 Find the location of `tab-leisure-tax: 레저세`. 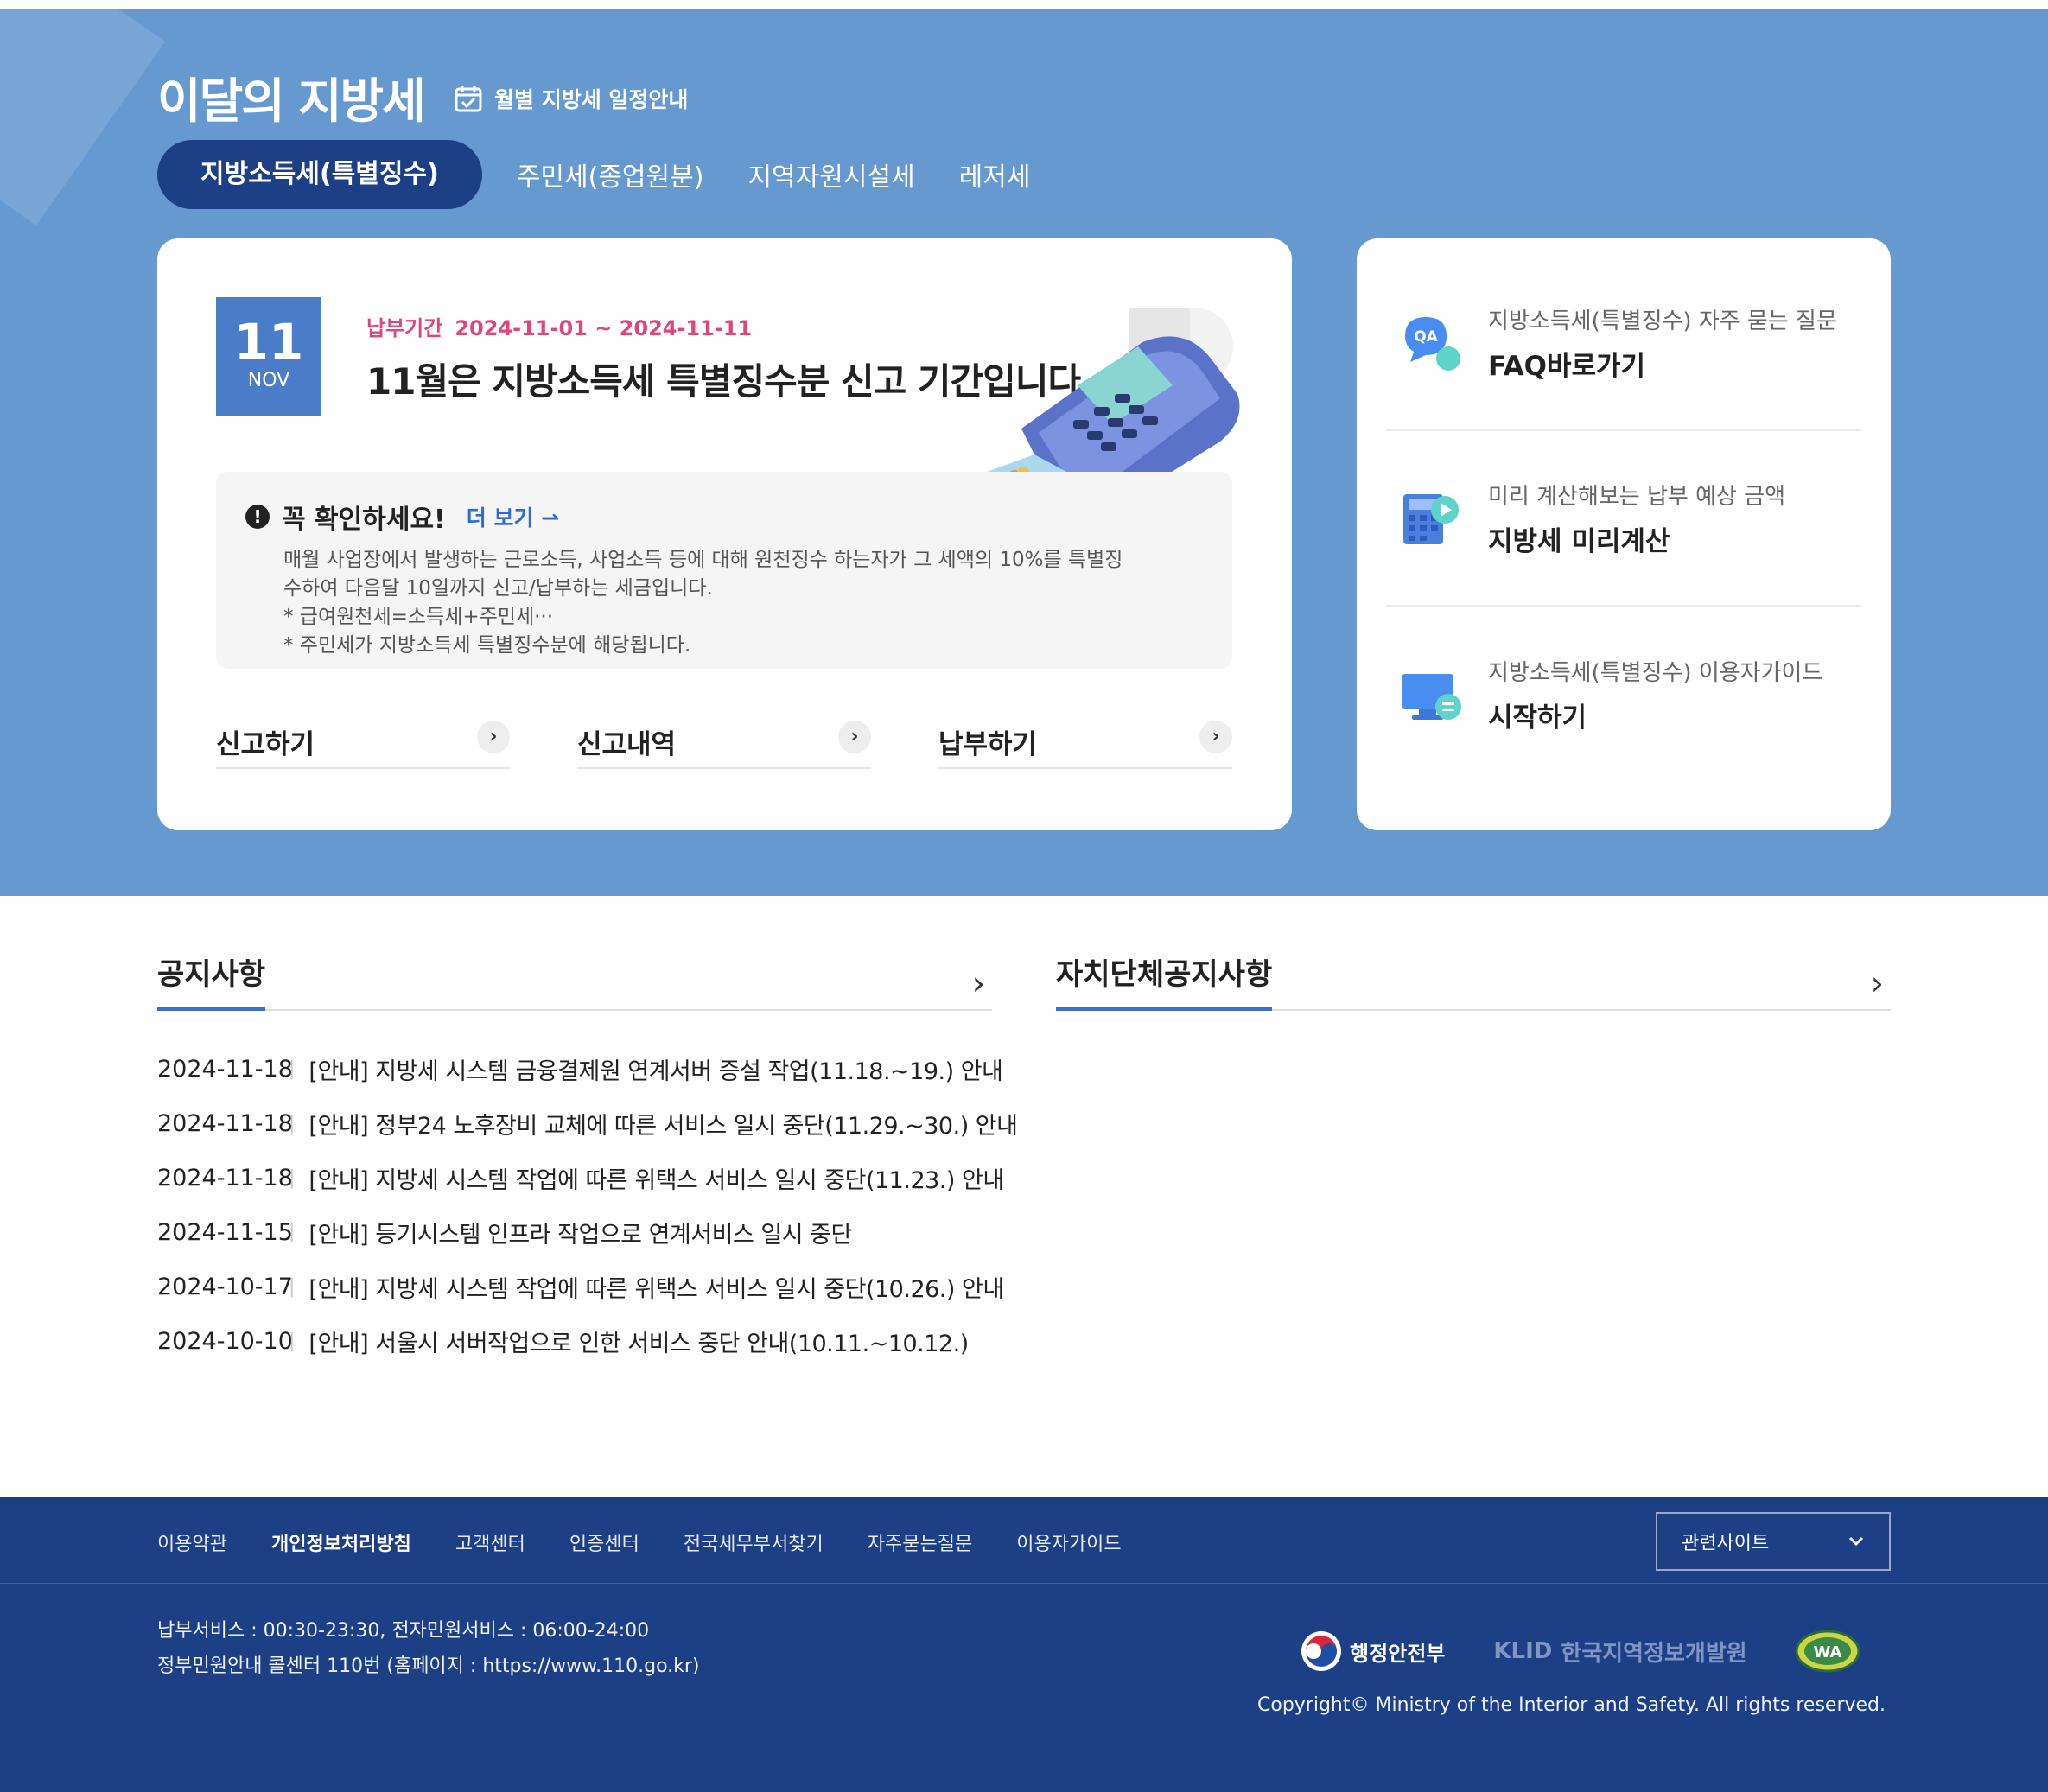

tab-leisure-tax: 레저세 is located at coordinates (995, 175).